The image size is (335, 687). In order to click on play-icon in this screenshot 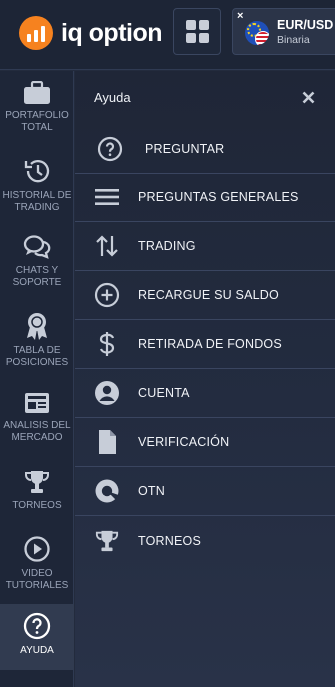, I will do `click(37, 549)`.